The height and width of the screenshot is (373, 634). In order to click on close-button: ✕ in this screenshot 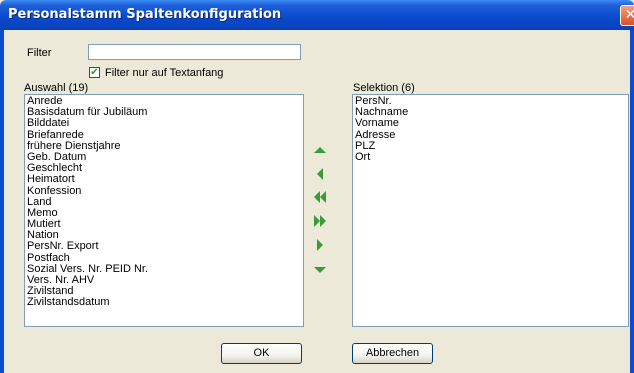, I will do `click(627, 15)`.